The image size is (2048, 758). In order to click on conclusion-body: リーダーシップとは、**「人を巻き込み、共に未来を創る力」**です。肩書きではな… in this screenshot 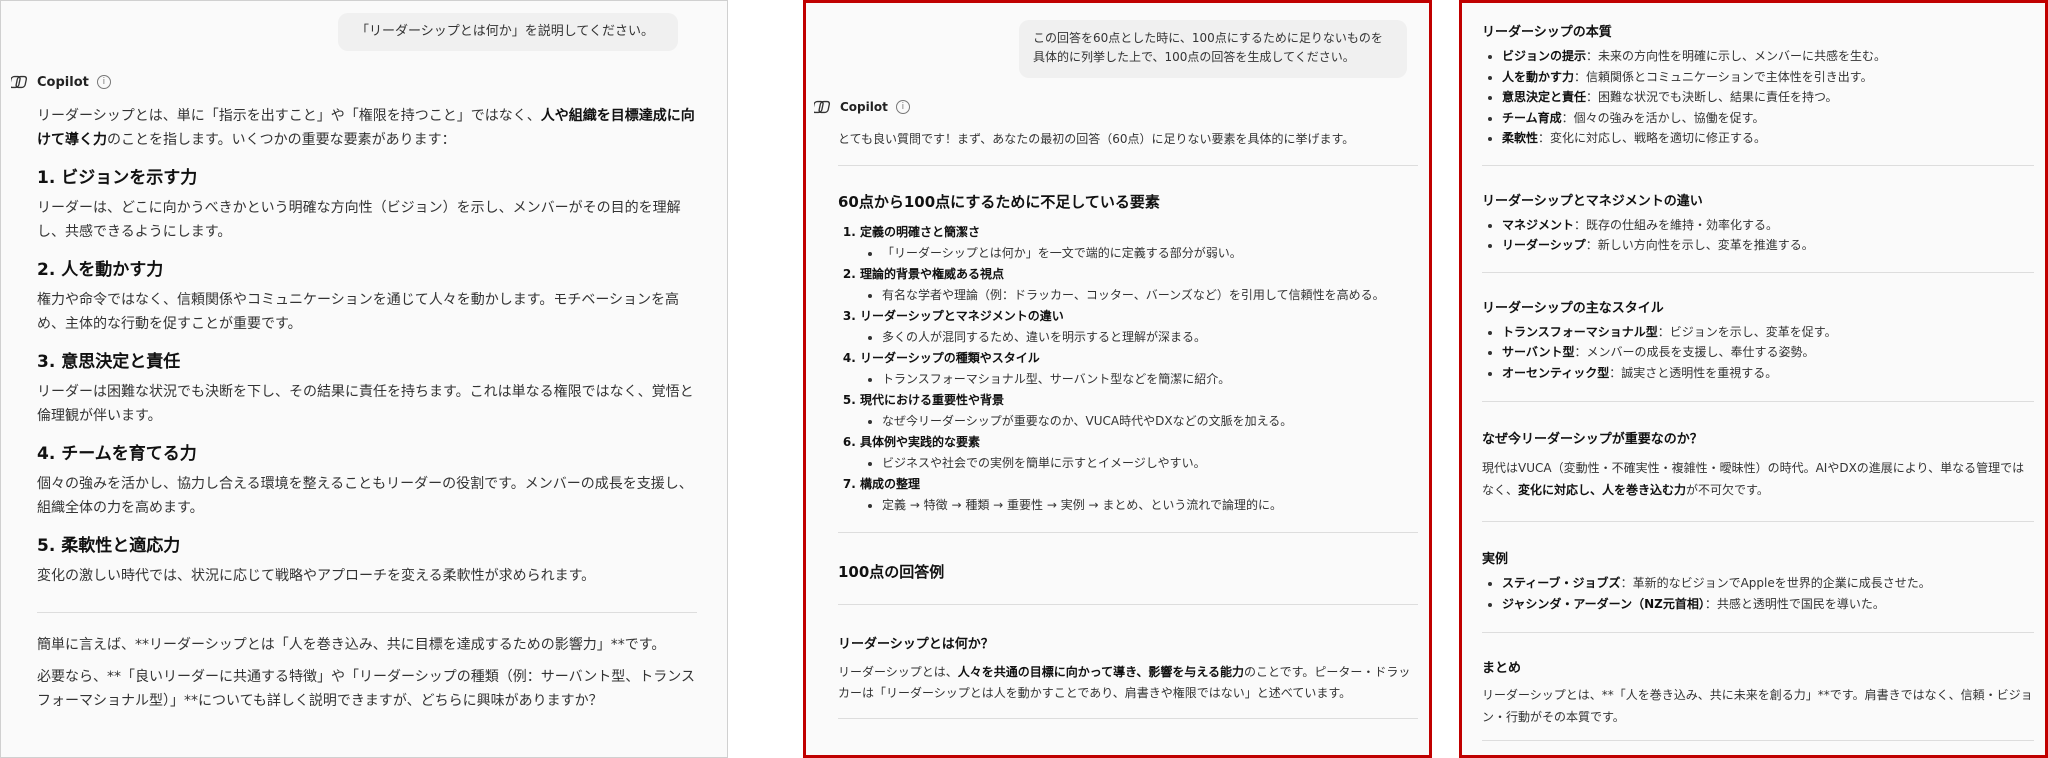, I will do `click(1757, 706)`.